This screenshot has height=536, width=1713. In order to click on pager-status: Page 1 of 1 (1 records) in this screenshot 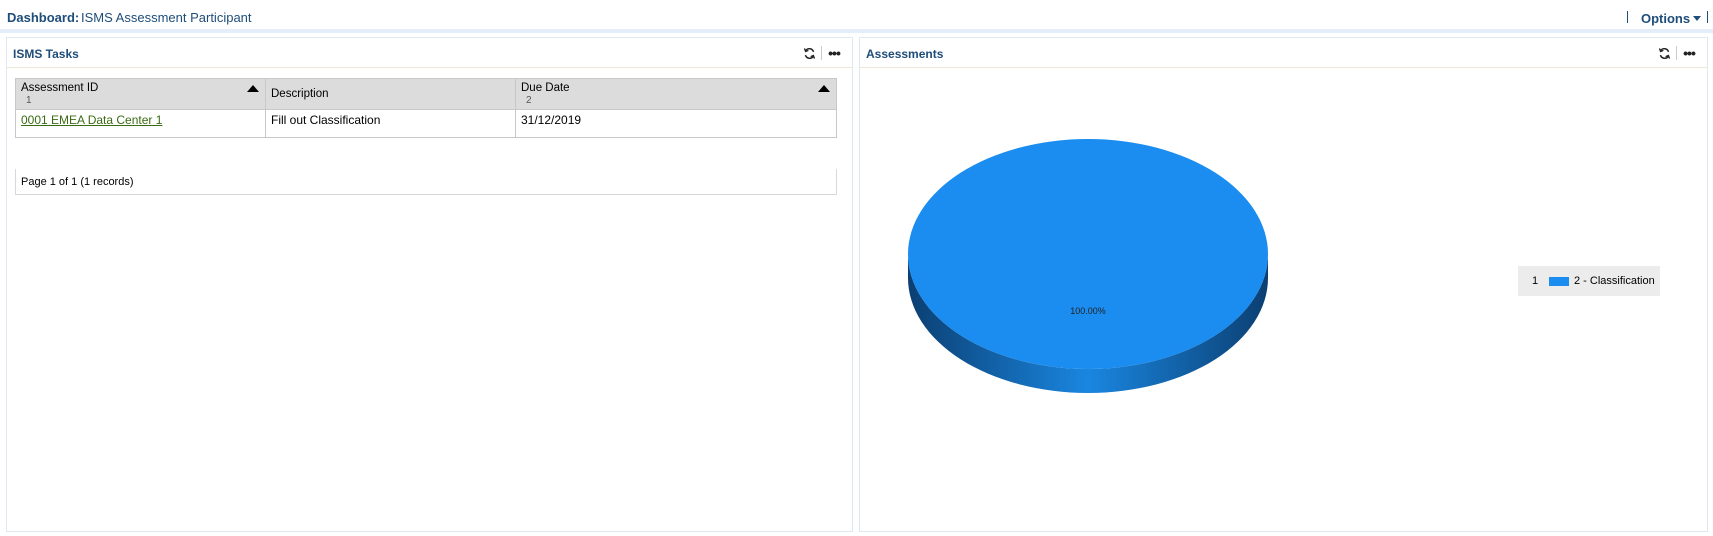, I will do `click(426, 182)`.